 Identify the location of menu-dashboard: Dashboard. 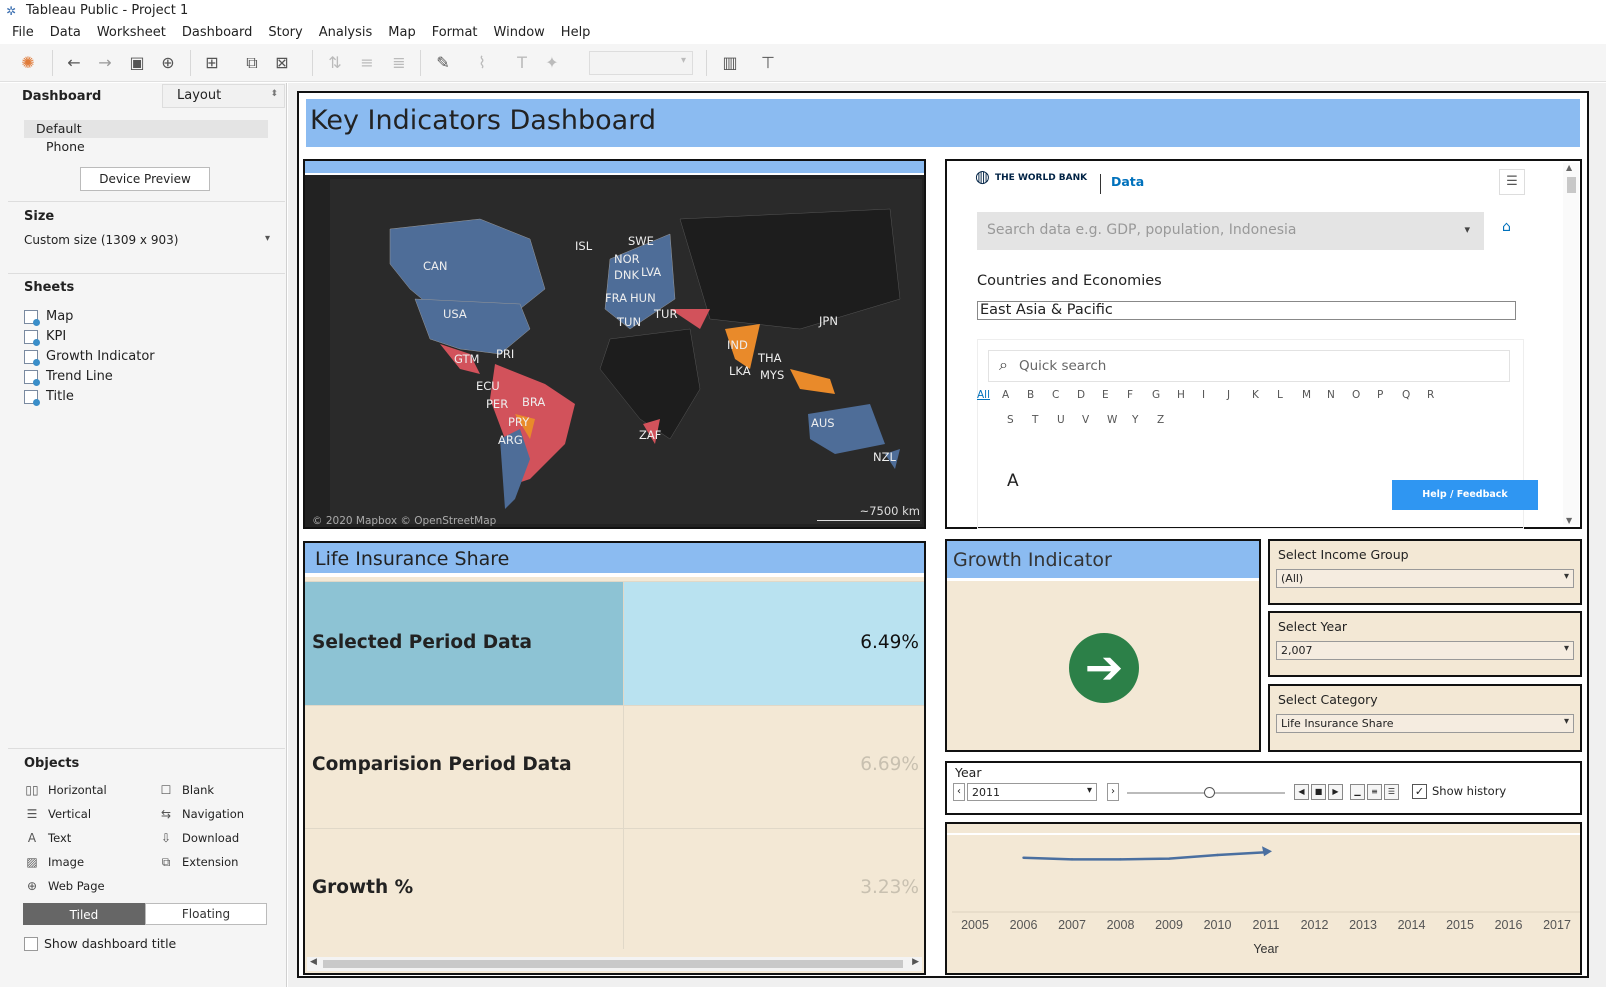
(217, 33).